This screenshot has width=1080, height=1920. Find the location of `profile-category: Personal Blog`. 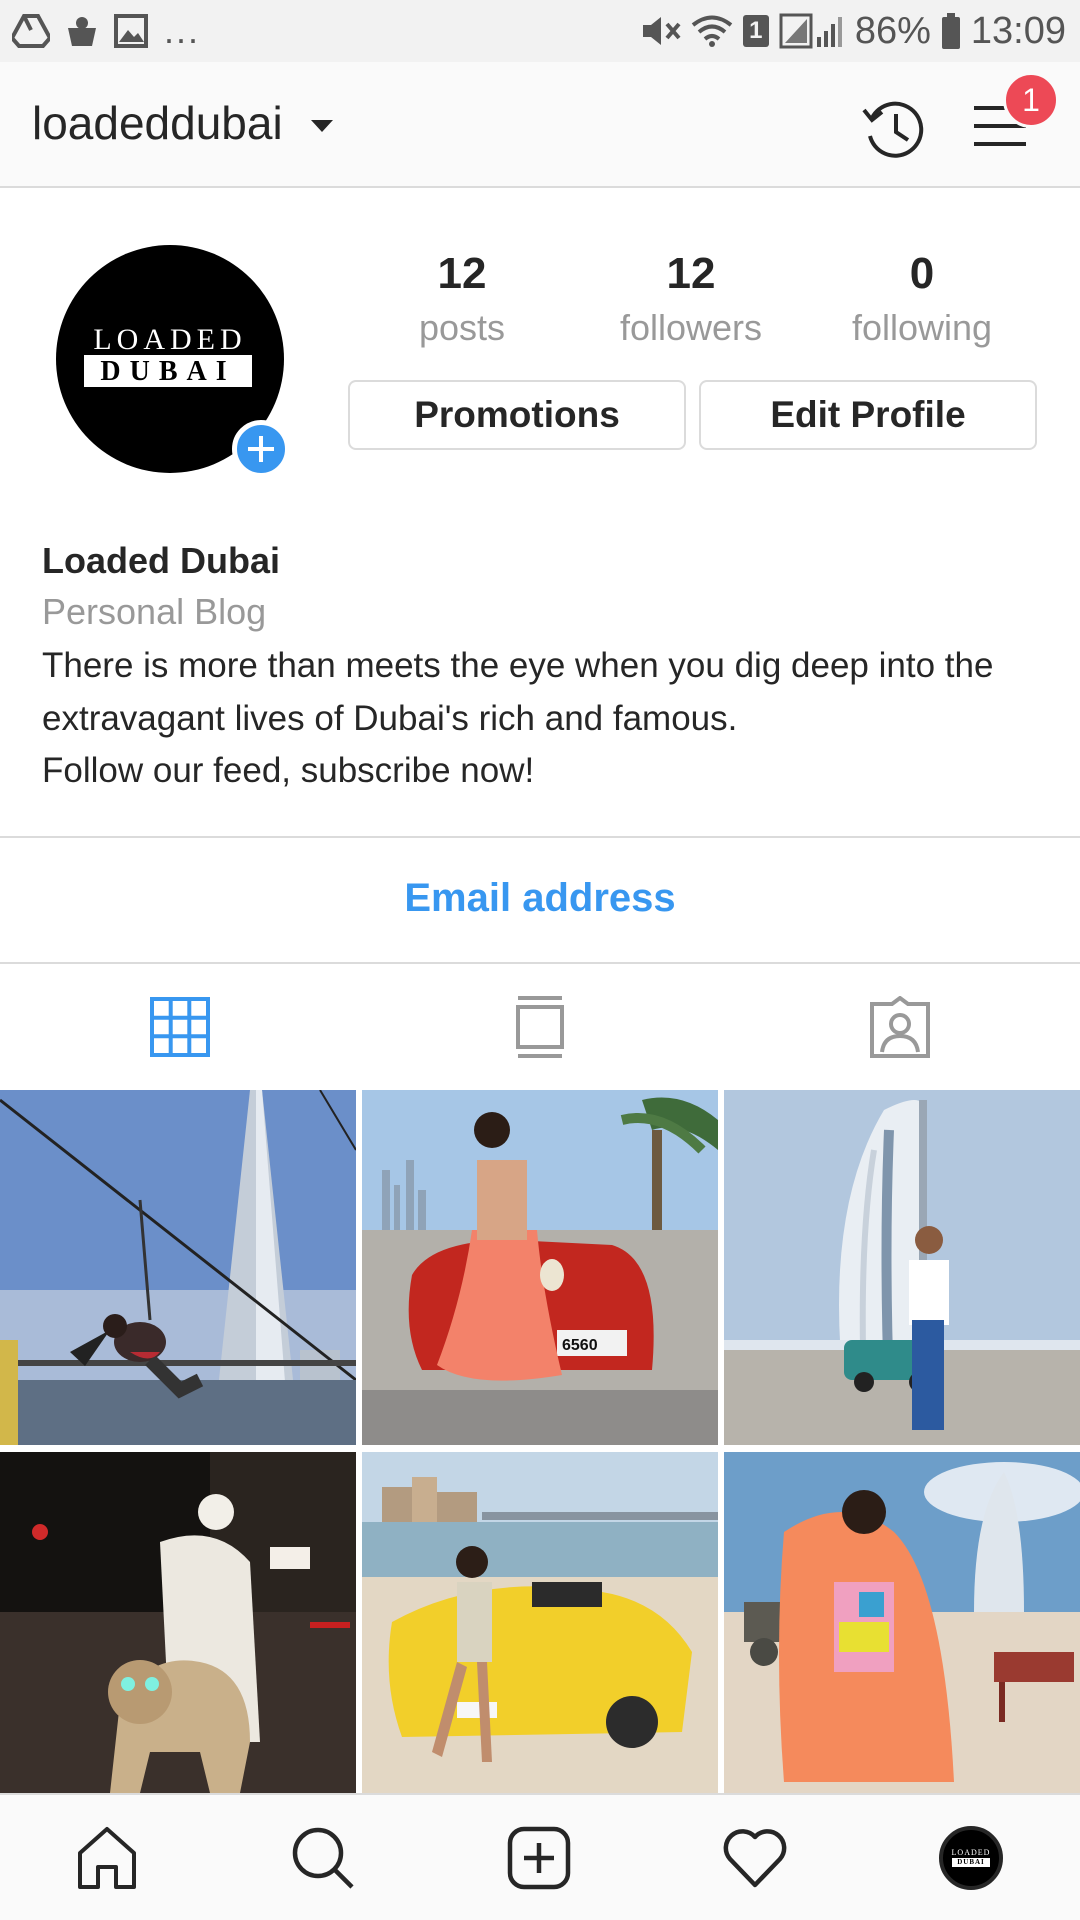

profile-category: Personal Blog is located at coordinates (154, 611).